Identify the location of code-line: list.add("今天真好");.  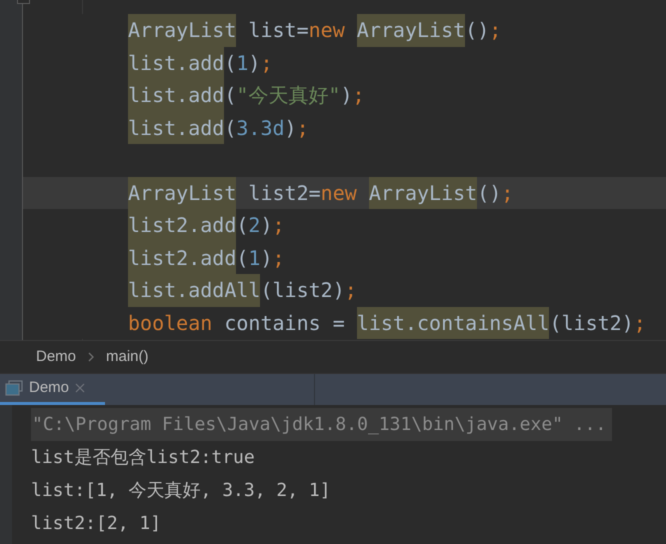
(246, 95).